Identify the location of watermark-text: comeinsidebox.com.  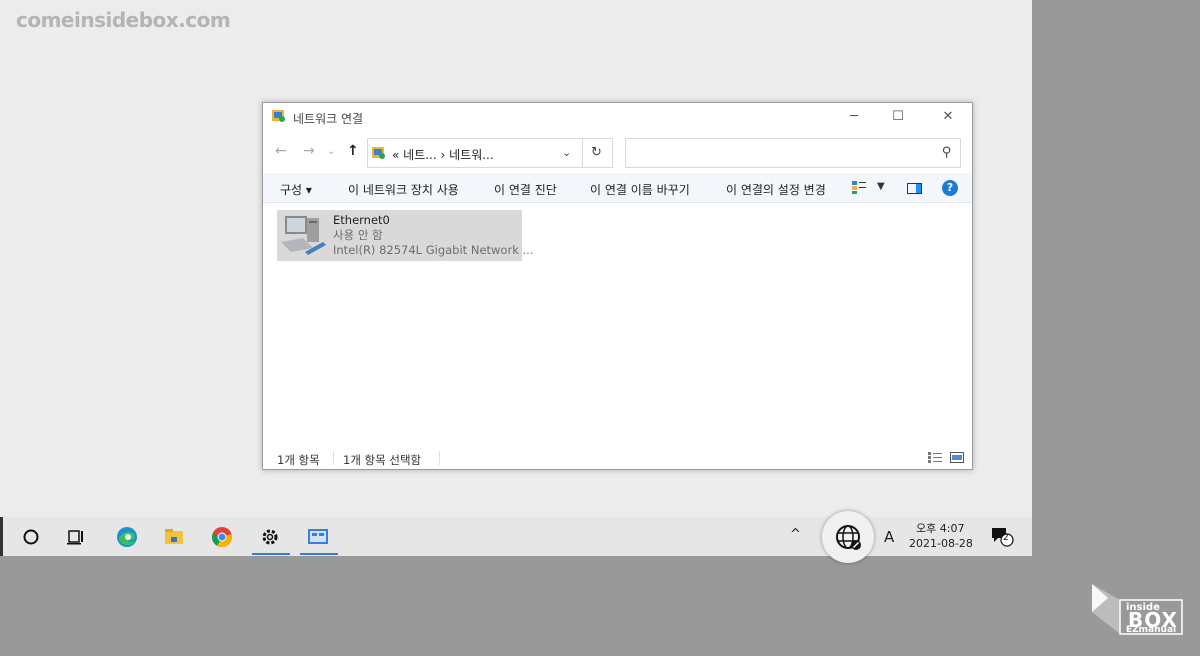
(123, 20).